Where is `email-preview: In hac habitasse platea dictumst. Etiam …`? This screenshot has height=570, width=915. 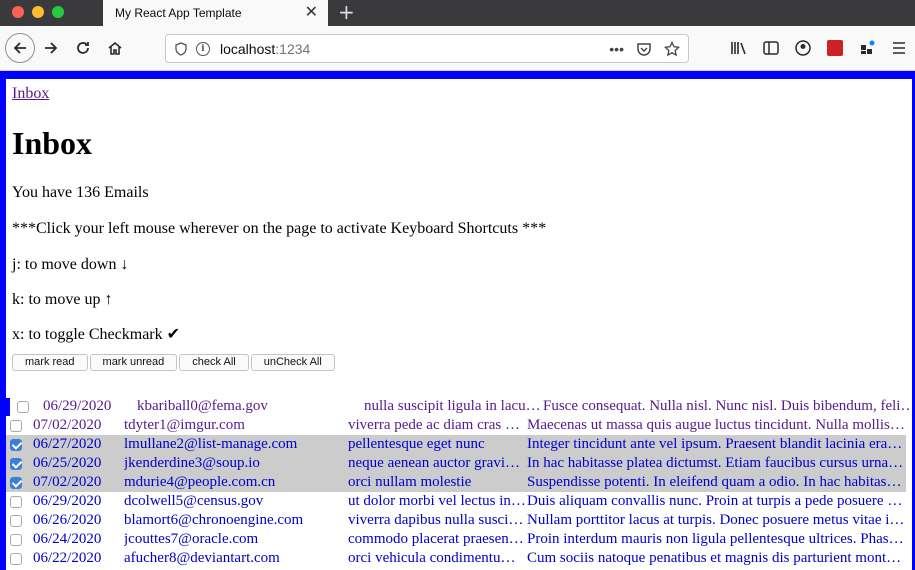
email-preview: In hac habitasse platea dictumst. Etiam … is located at coordinates (716, 463).